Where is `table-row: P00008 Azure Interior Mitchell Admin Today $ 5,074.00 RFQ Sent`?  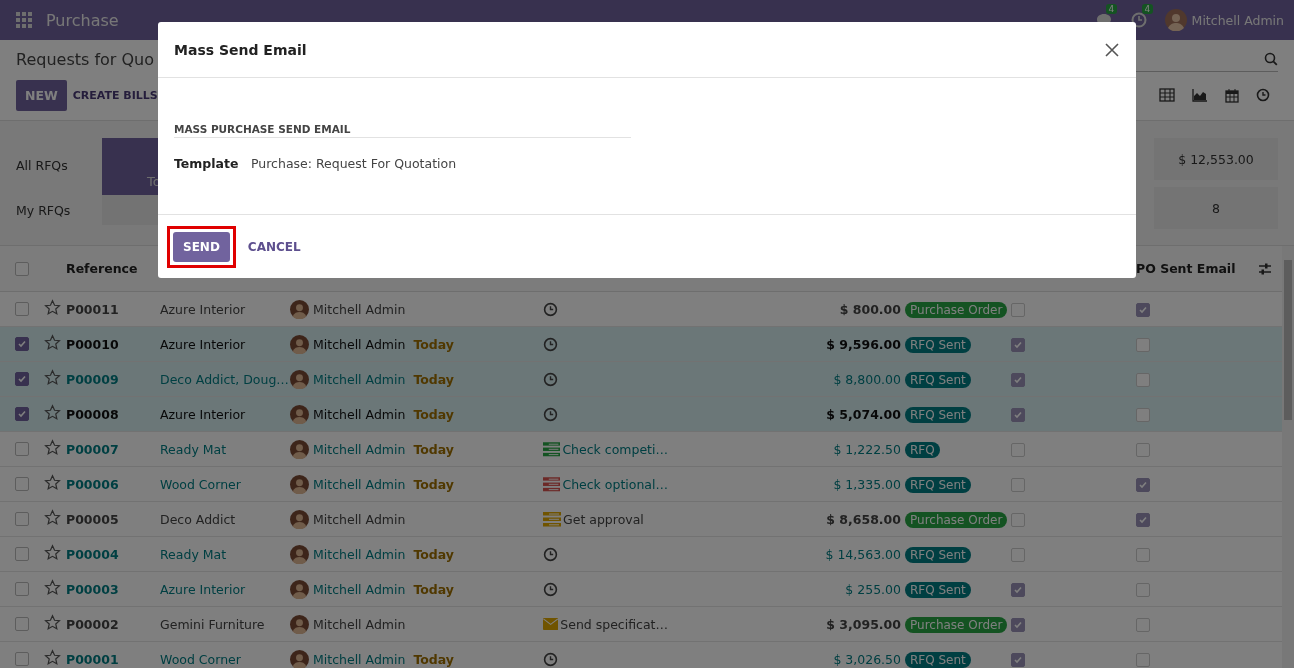
table-row: P00008 Azure Interior Mitchell Admin Today $ 5,074.00 RFQ Sent is located at coordinates (641, 414).